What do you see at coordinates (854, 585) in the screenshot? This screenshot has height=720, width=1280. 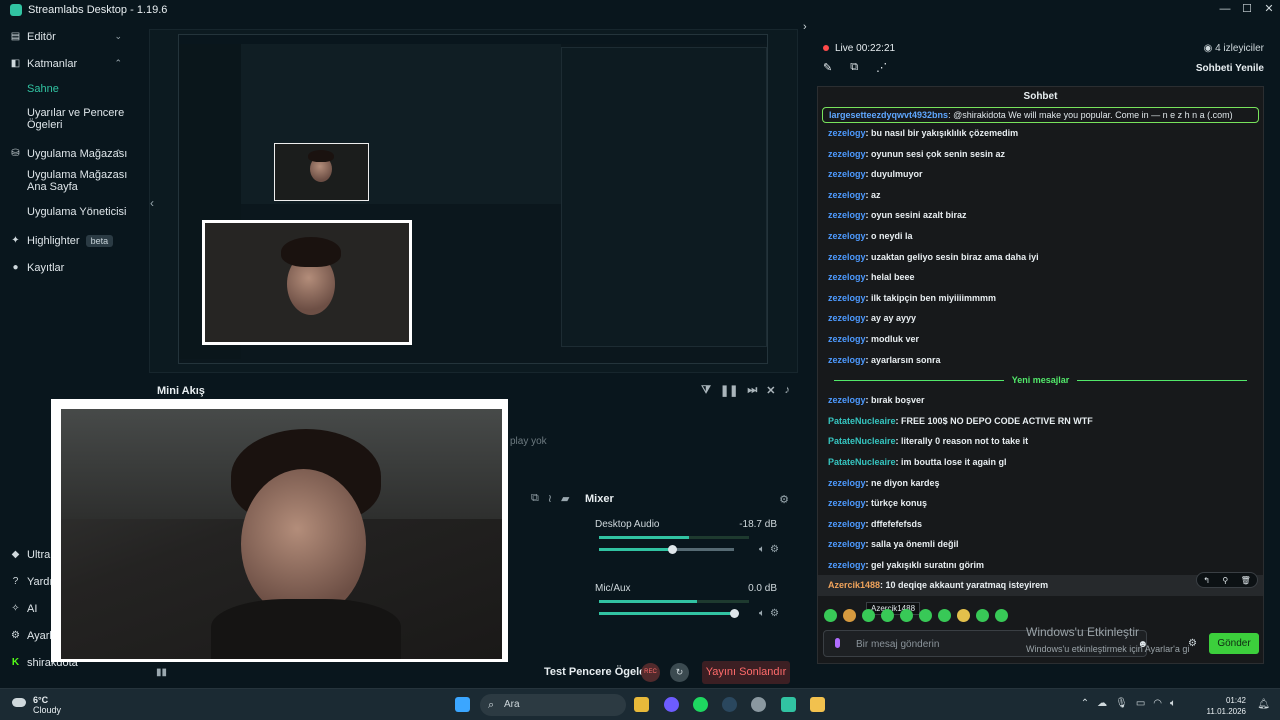 I see `chat-username: Azercik1488` at bounding box center [854, 585].